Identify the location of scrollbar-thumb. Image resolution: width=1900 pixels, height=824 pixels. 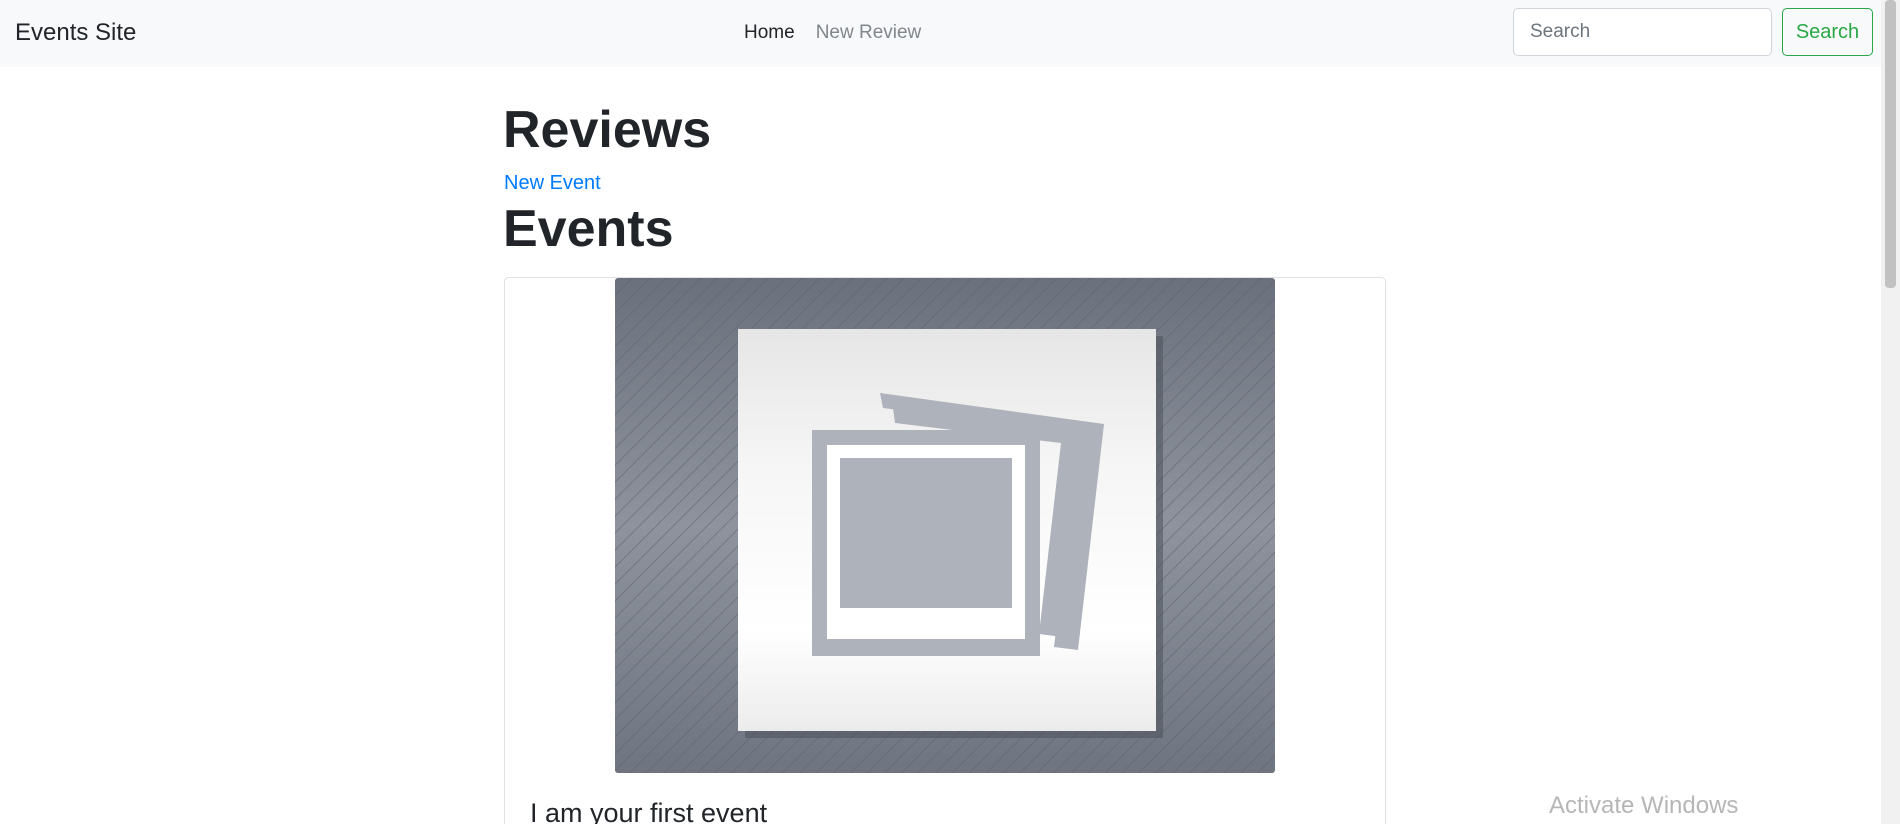
(1890, 144).